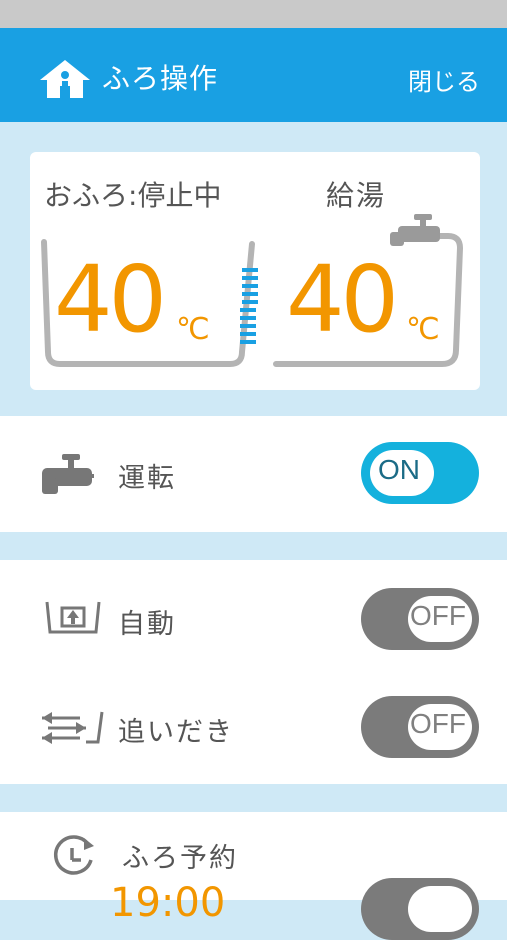 The height and width of the screenshot is (940, 507). What do you see at coordinates (342, 299) in the screenshot?
I see `supply-temperature: 40` at bounding box center [342, 299].